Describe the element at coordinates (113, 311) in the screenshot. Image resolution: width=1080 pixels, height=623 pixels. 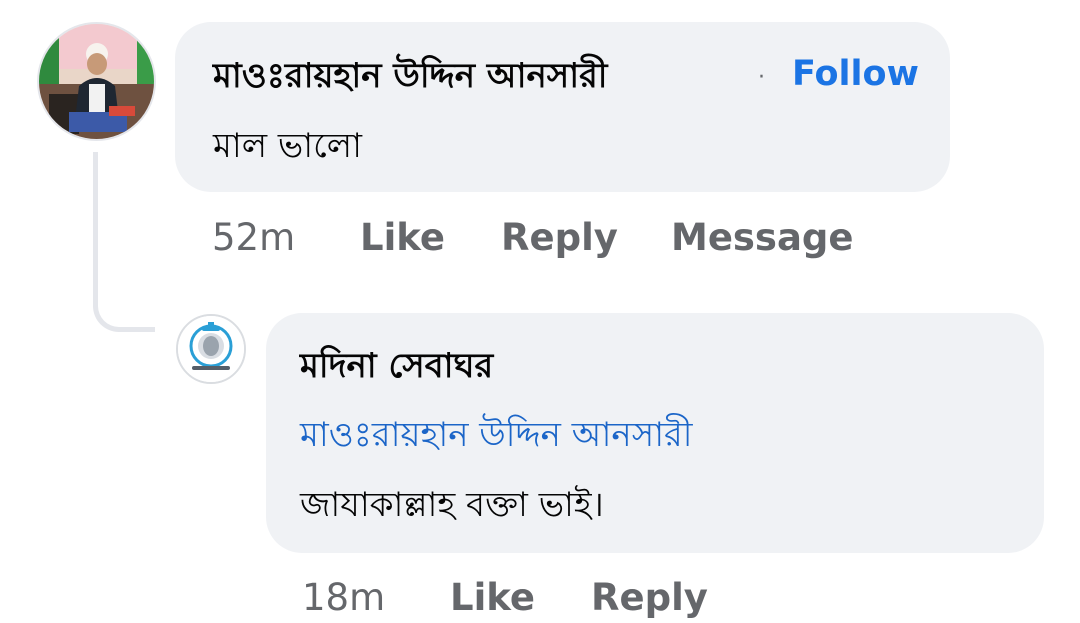
I see `thread-connector-curve` at that location.